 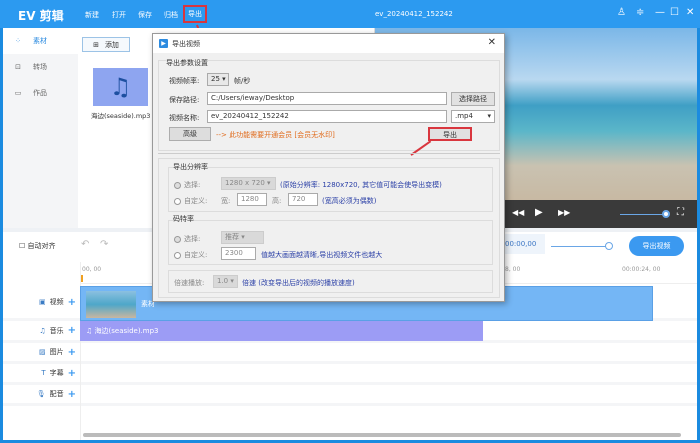 I want to click on track-label-music: ♫ 音乐 +, so click(x=41, y=330).